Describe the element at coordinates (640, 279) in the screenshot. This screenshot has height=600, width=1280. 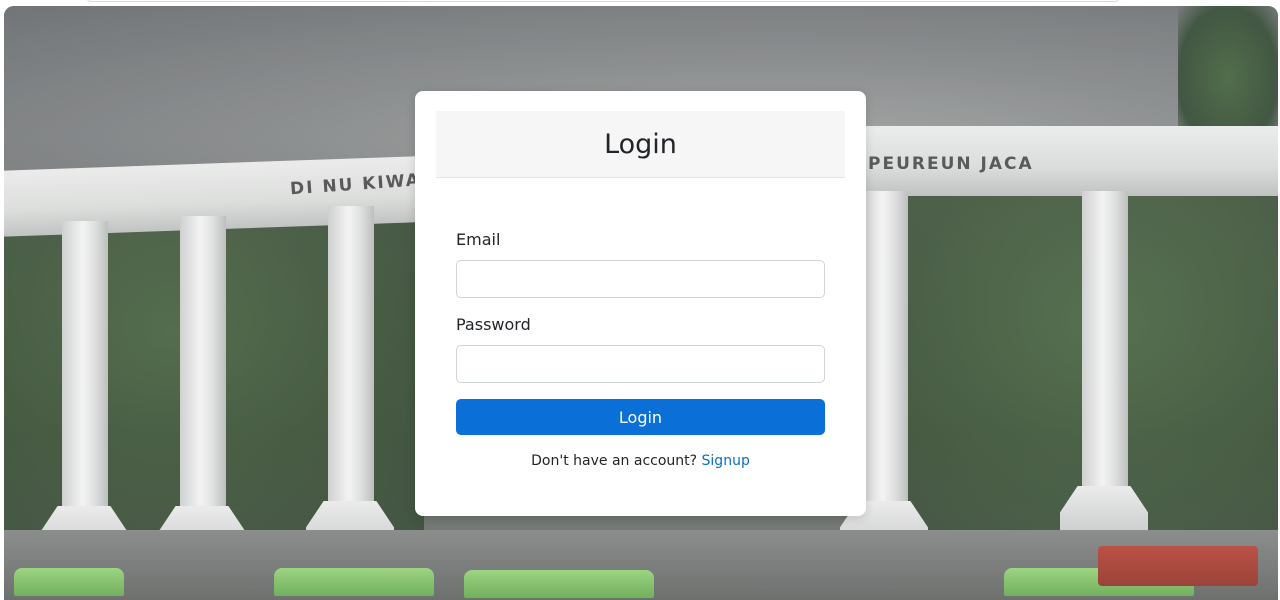
I see `email-field` at that location.